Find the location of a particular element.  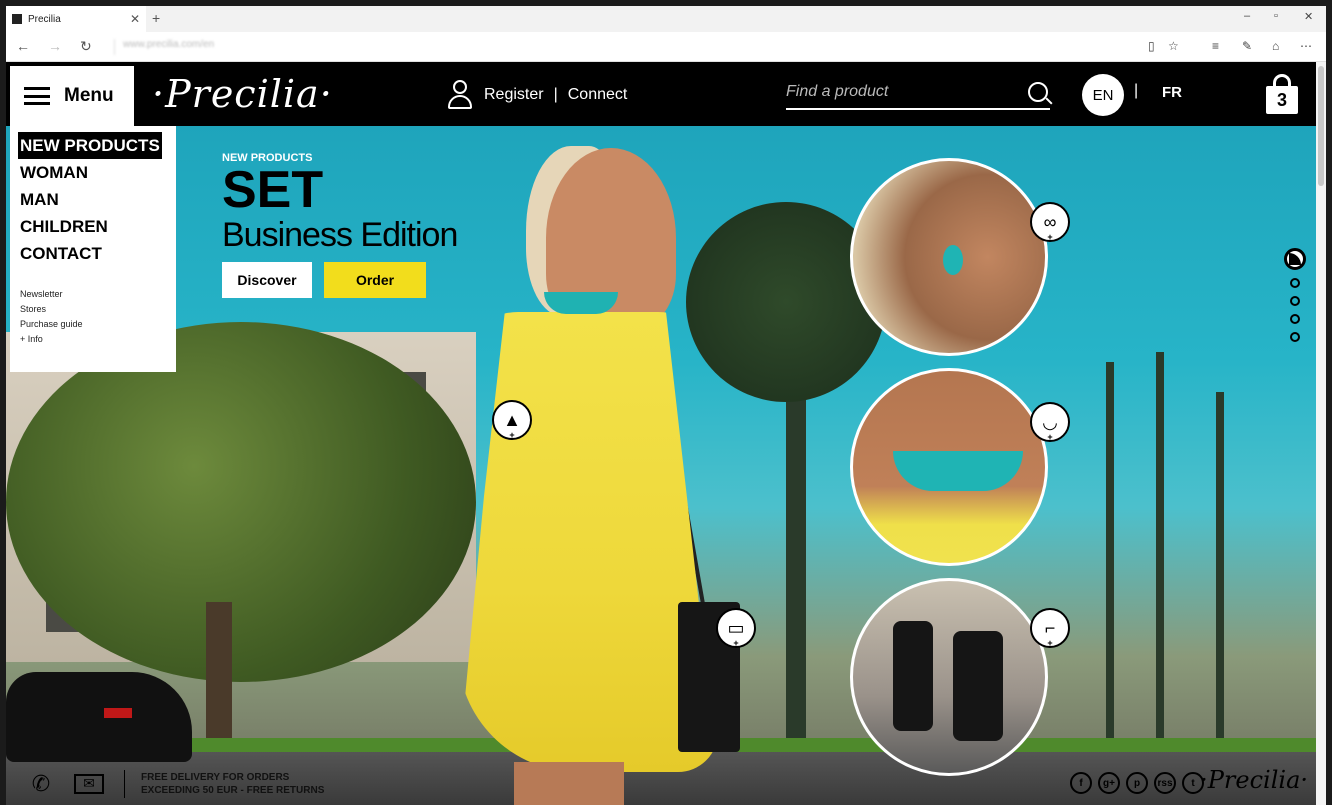

secondary-menu: Newsletter Stores Purchase guide + Info is located at coordinates (98, 317).